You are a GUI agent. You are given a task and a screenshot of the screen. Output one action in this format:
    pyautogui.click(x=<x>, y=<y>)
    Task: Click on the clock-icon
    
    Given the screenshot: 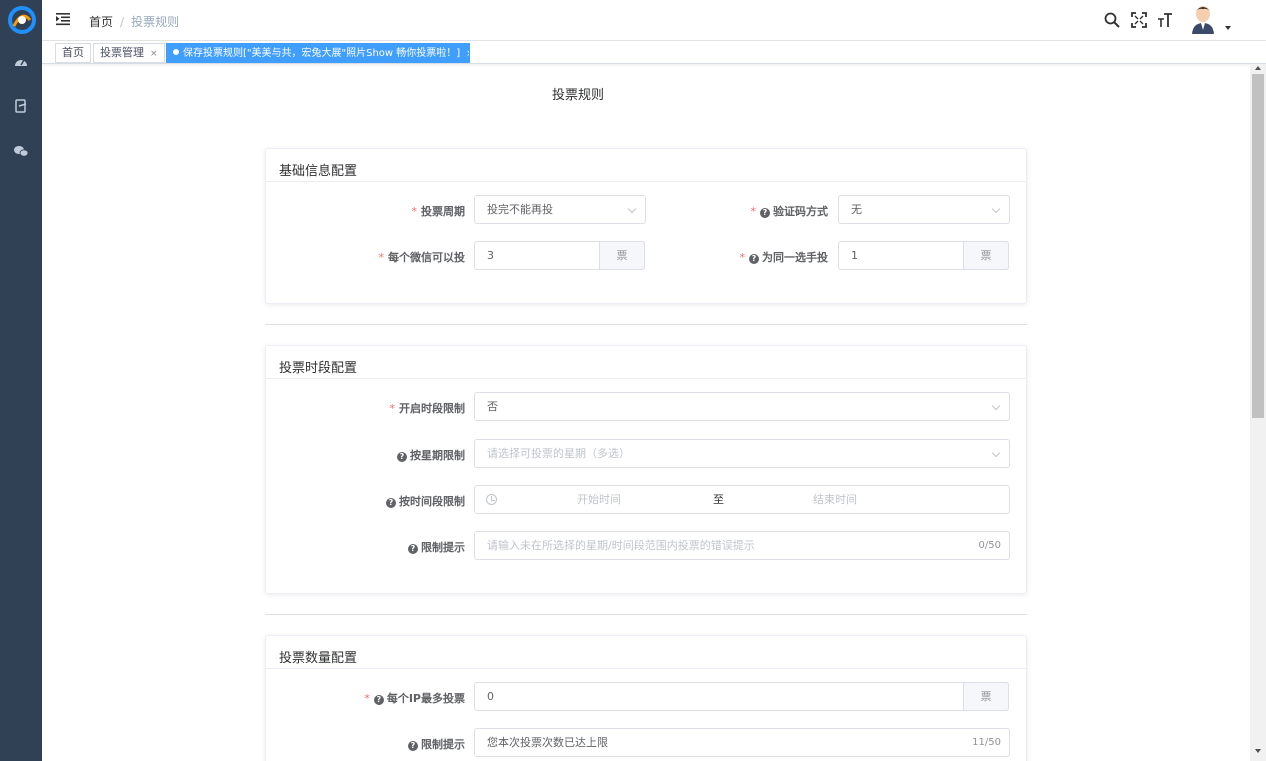 What is the action you would take?
    pyautogui.click(x=491, y=499)
    